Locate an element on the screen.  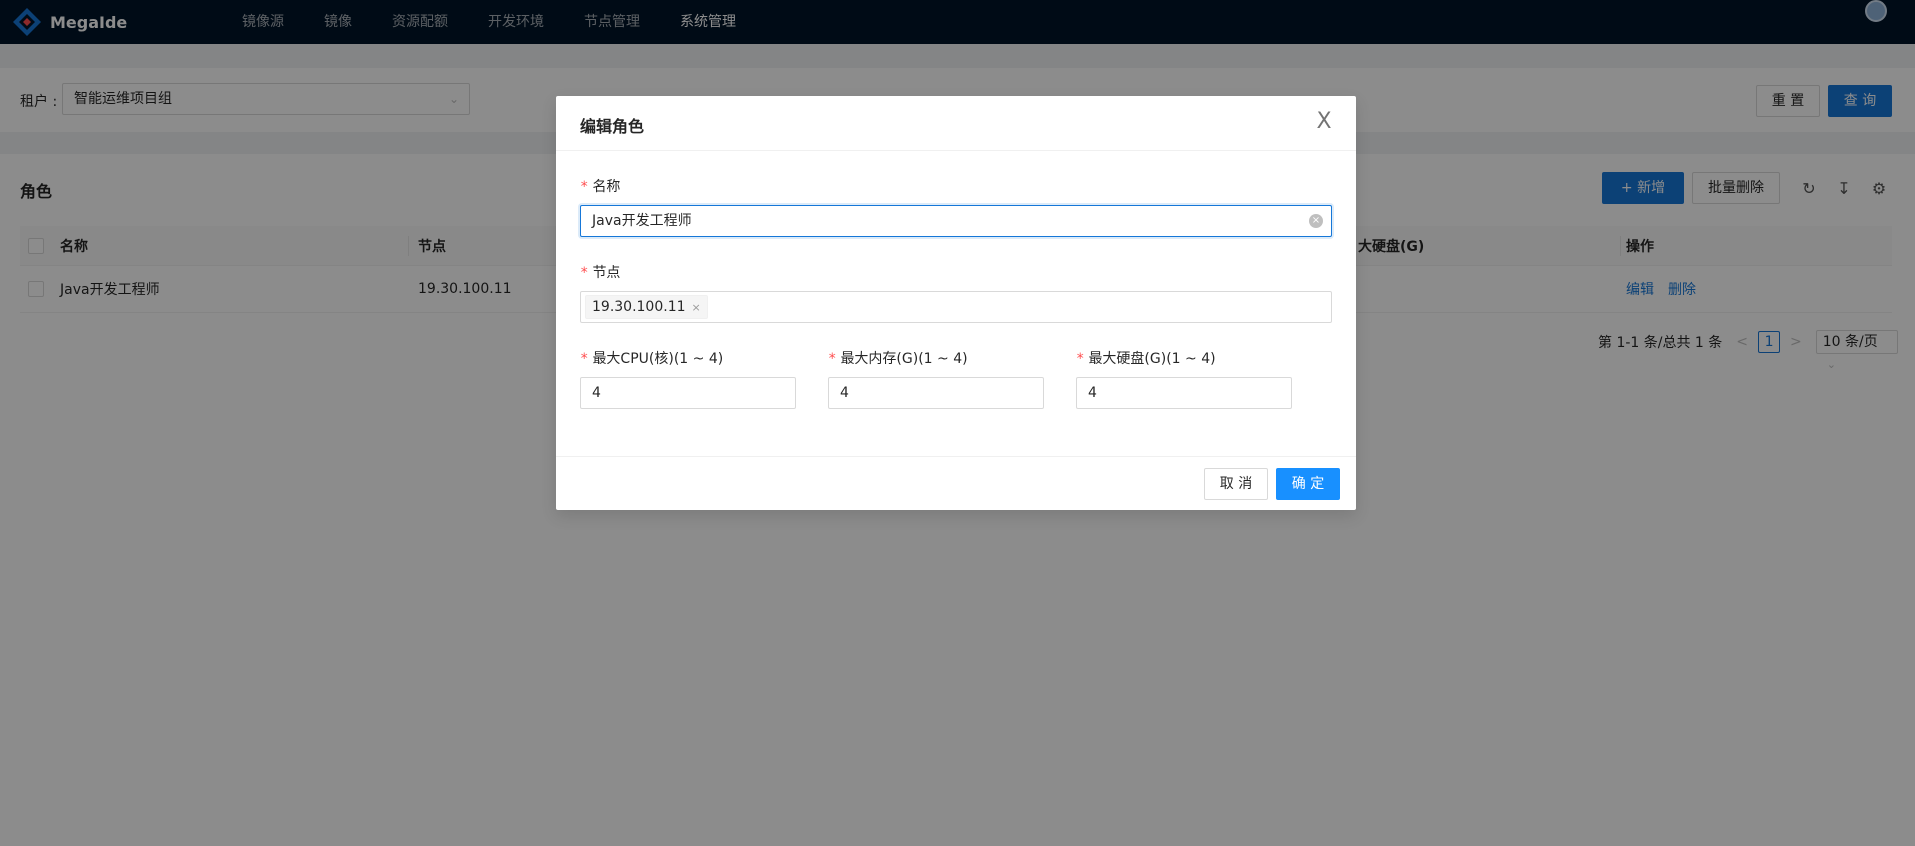
modal-title: 编辑角色 is located at coordinates (612, 126).